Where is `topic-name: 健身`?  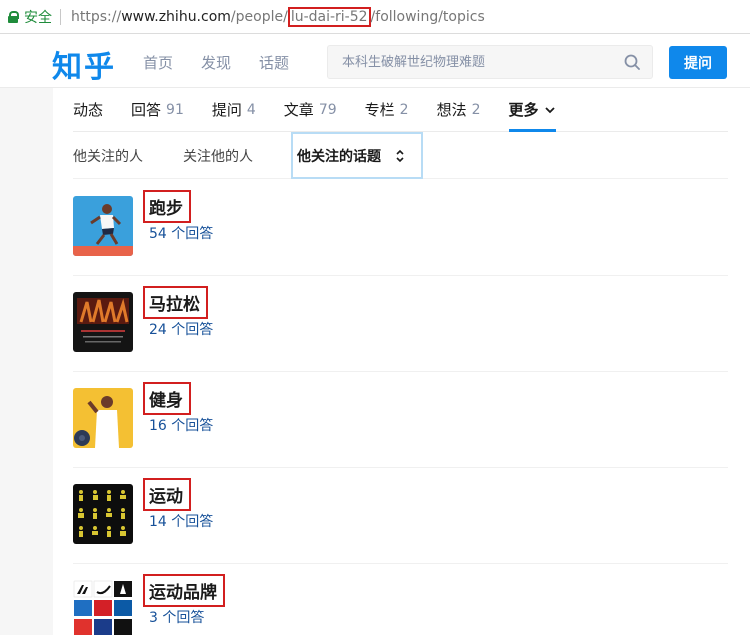
topic-name: 健身 is located at coordinates (167, 398).